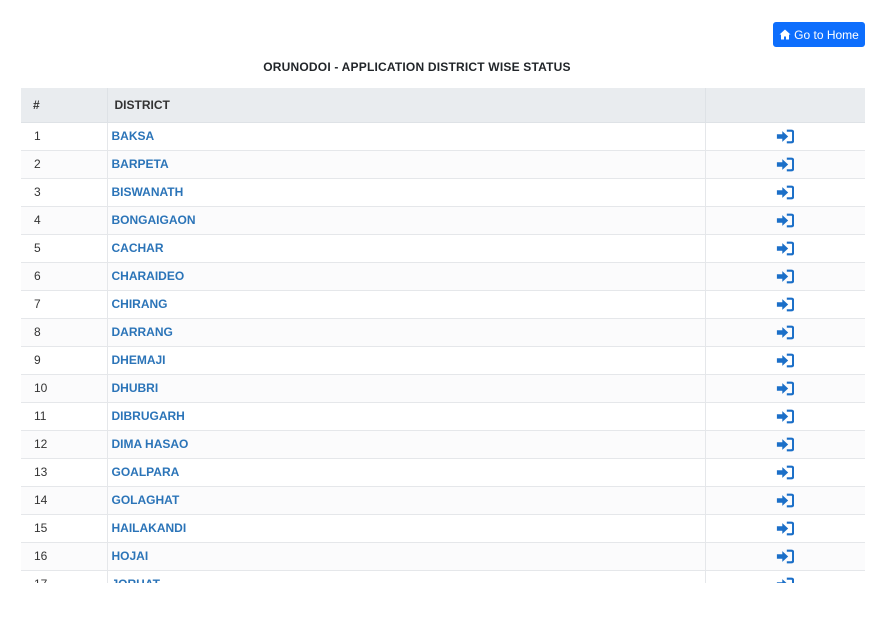 The image size is (894, 624). What do you see at coordinates (64, 192) in the screenshot?
I see `row-number: 3` at bounding box center [64, 192].